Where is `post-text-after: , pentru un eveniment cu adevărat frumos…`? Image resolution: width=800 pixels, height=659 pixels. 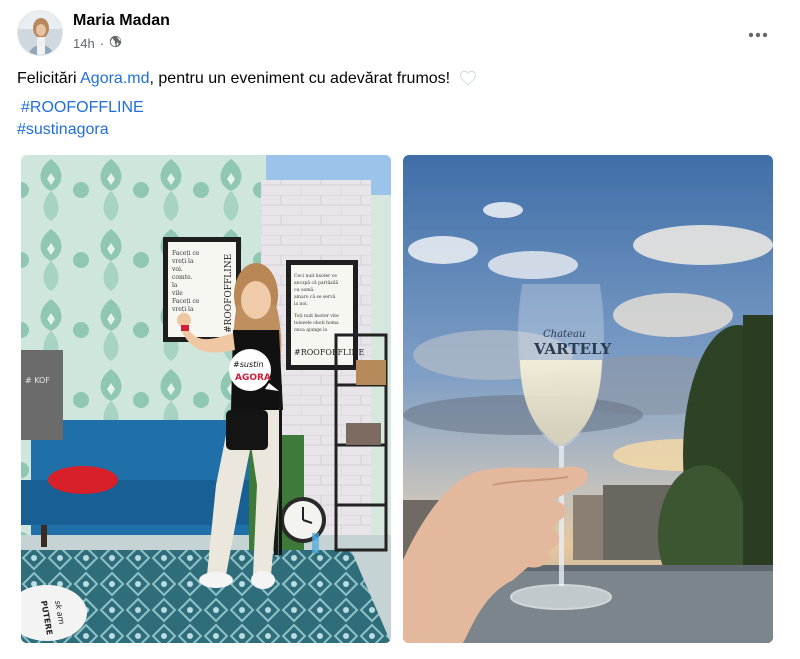 post-text-after: , pentru un eveniment cu adevărat frumos… is located at coordinates (300, 78).